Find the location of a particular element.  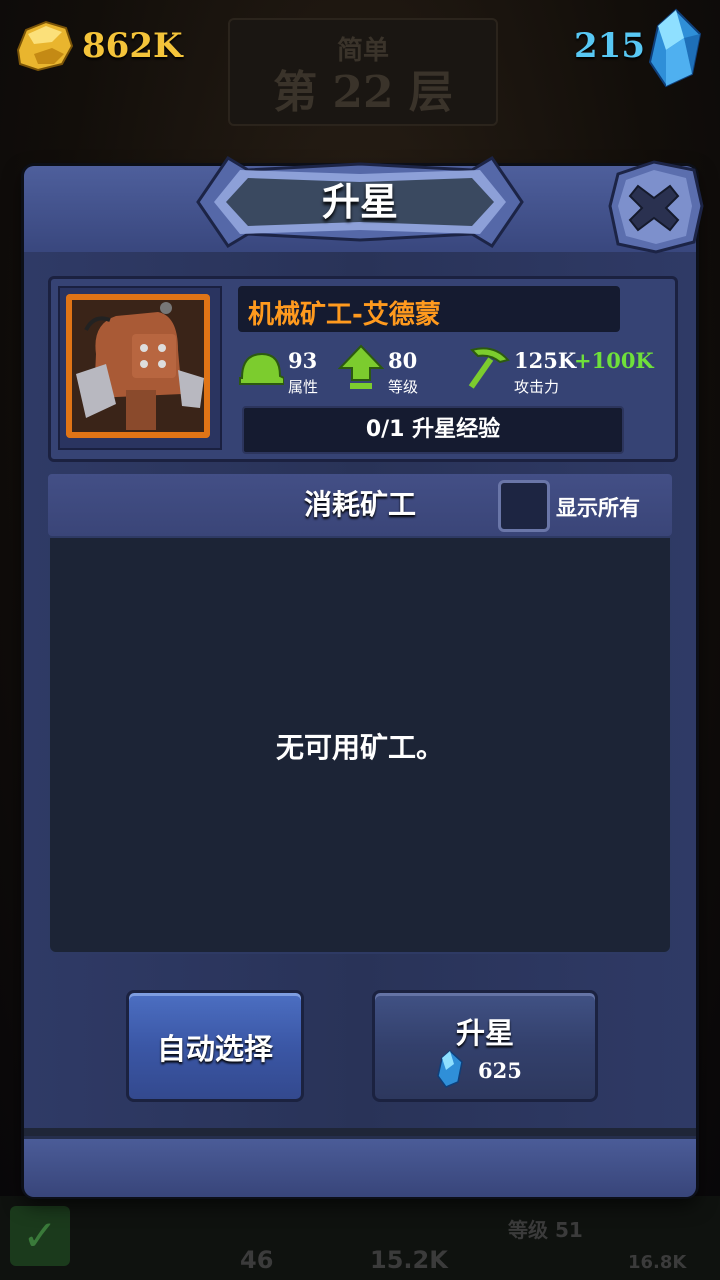

show-all-label: 显示所有 is located at coordinates (598, 507).